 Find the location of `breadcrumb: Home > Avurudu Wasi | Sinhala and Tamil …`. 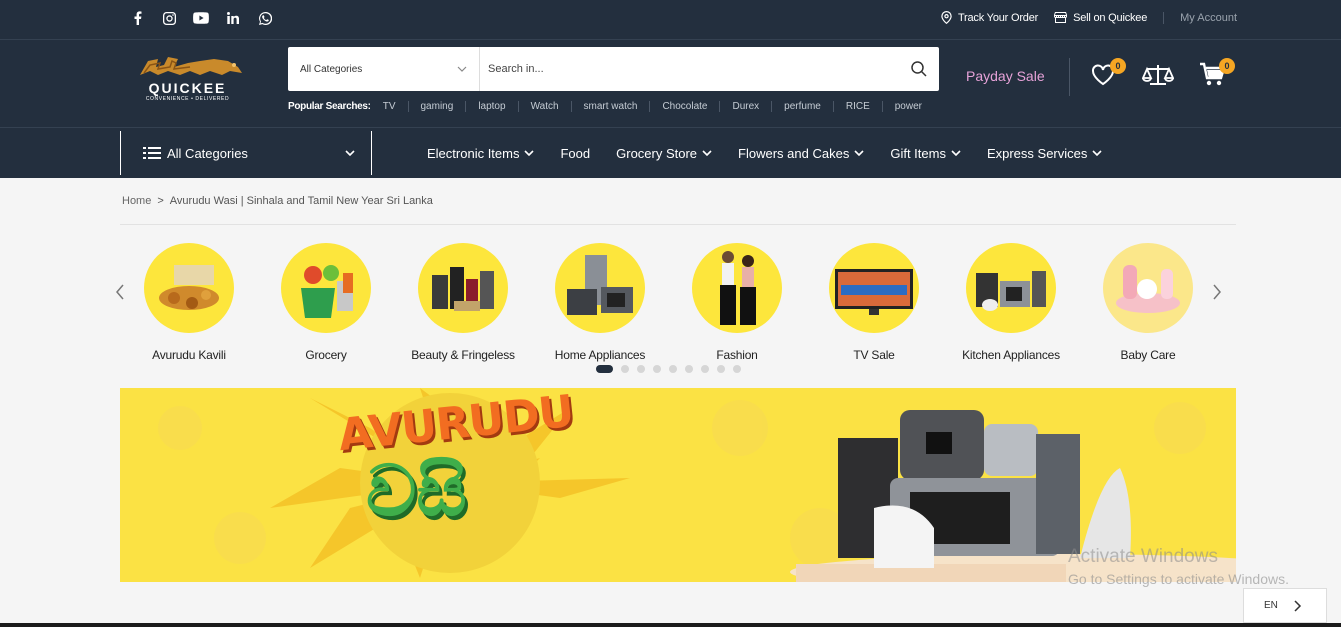

breadcrumb: Home > Avurudu Wasi | Sinhala and Tamil … is located at coordinates (277, 201).